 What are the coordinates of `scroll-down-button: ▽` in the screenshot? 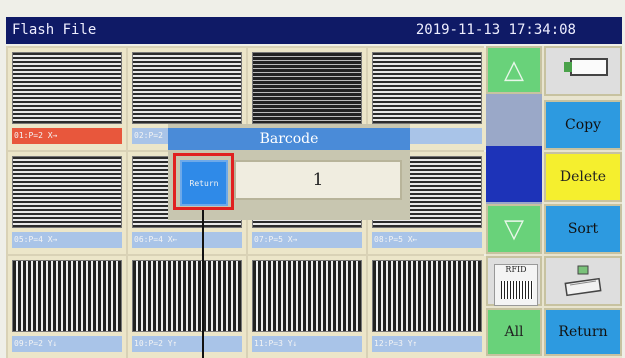 It's located at (514, 229).